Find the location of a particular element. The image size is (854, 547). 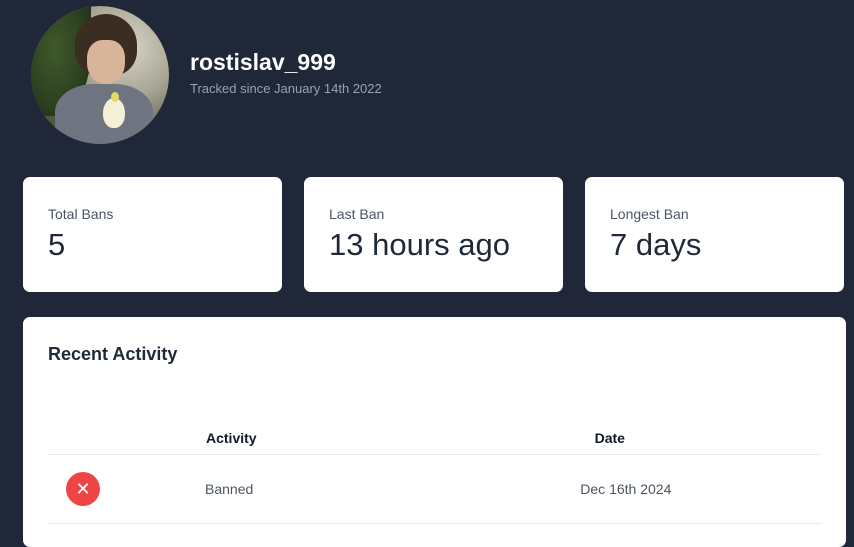

stat-label: Total Bans is located at coordinates (81, 214).